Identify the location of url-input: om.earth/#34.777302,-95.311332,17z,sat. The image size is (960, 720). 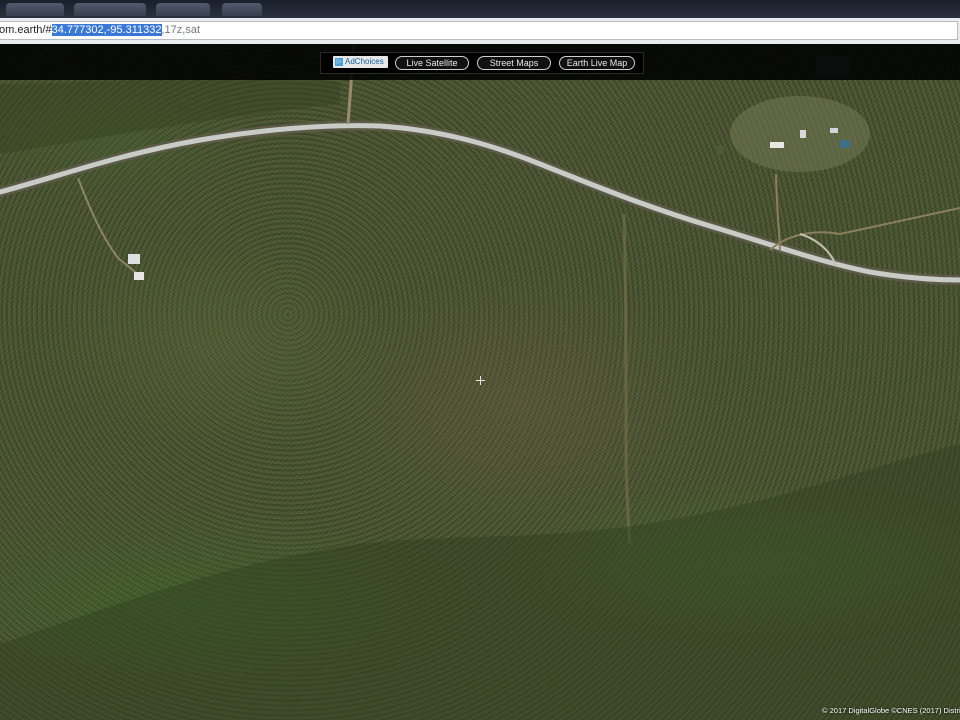
(479, 30).